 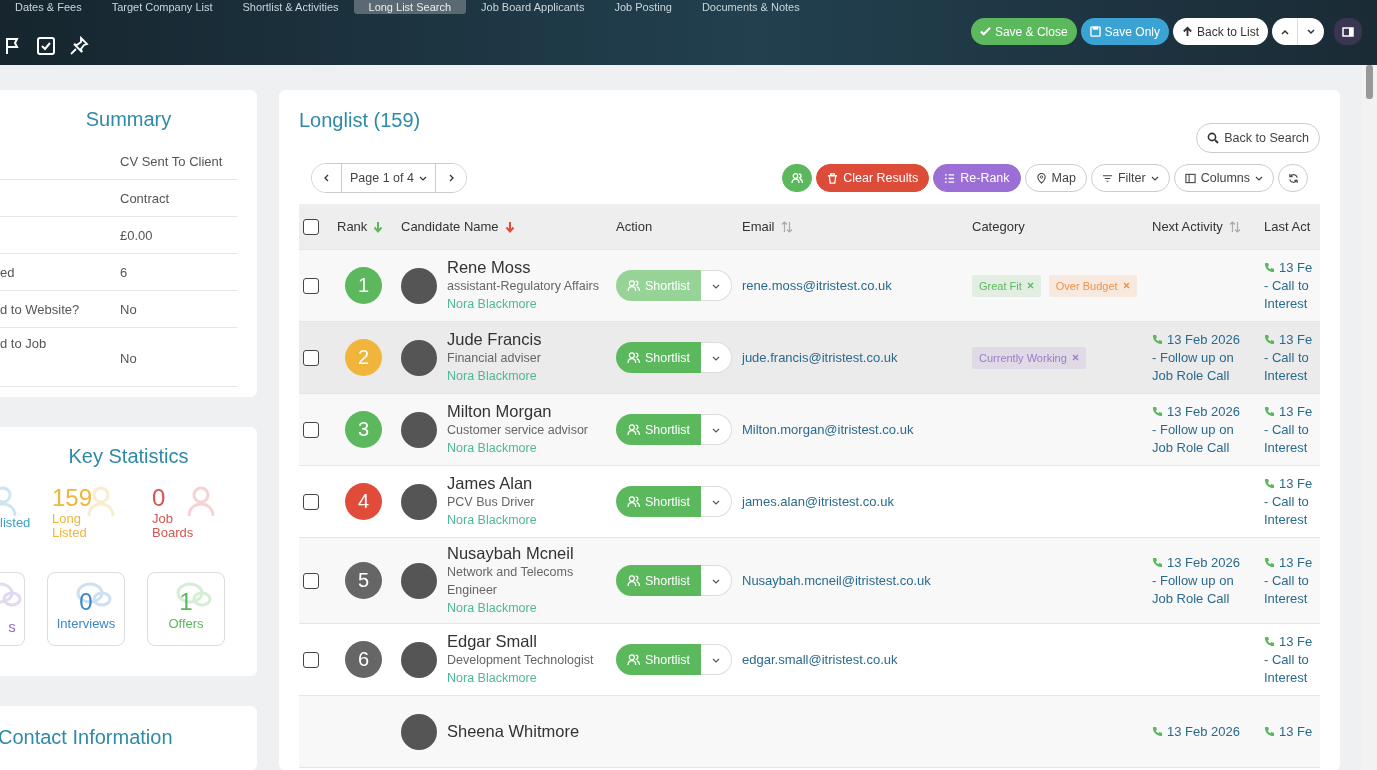 What do you see at coordinates (1311, 31) in the screenshot?
I see `chevron-down-icon` at bounding box center [1311, 31].